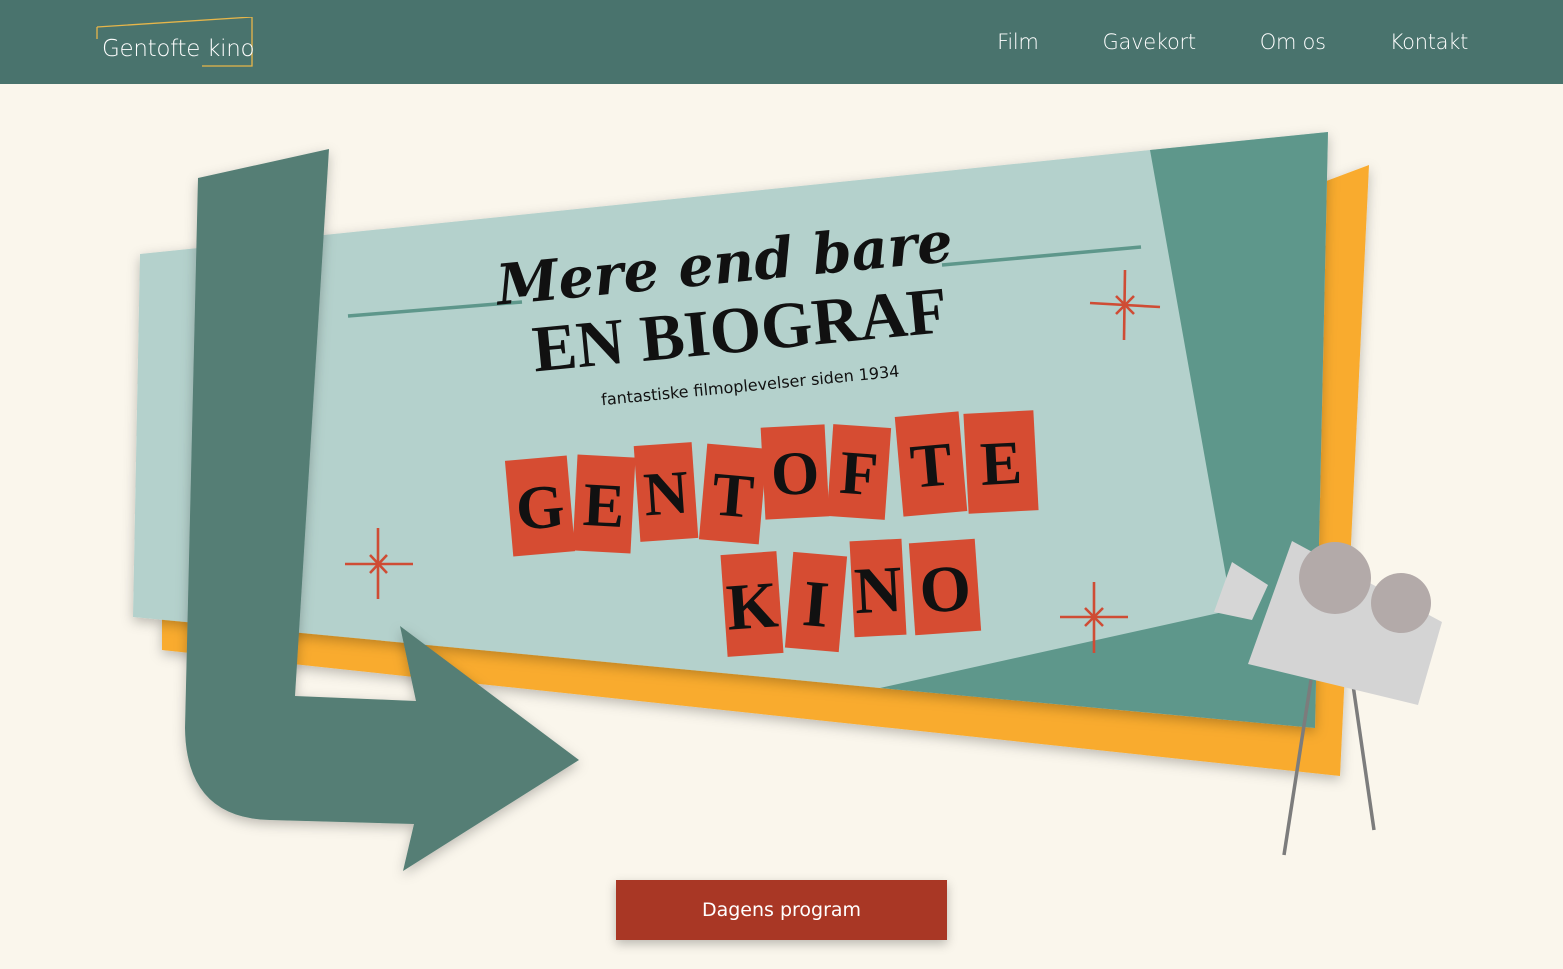 The image size is (1563, 969). What do you see at coordinates (1150, 42) in the screenshot?
I see `nav-link-gavekort: Gavekort` at bounding box center [1150, 42].